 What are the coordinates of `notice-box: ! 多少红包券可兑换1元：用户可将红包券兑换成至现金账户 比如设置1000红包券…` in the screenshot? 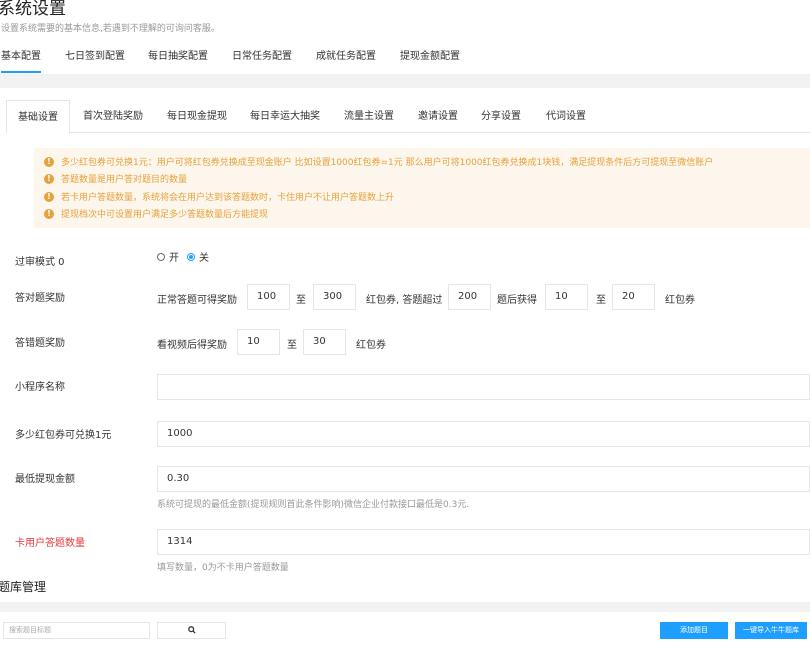 It's located at (422, 188).